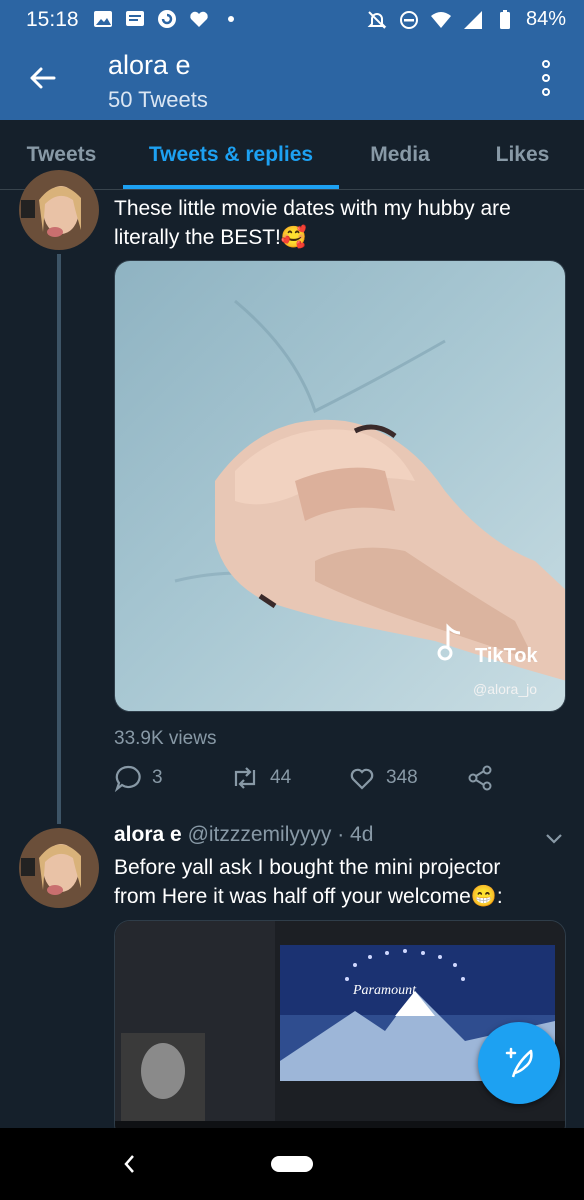 This screenshot has width=584, height=1200. What do you see at coordinates (148, 834) in the screenshot?
I see `author-name: alora e` at bounding box center [148, 834].